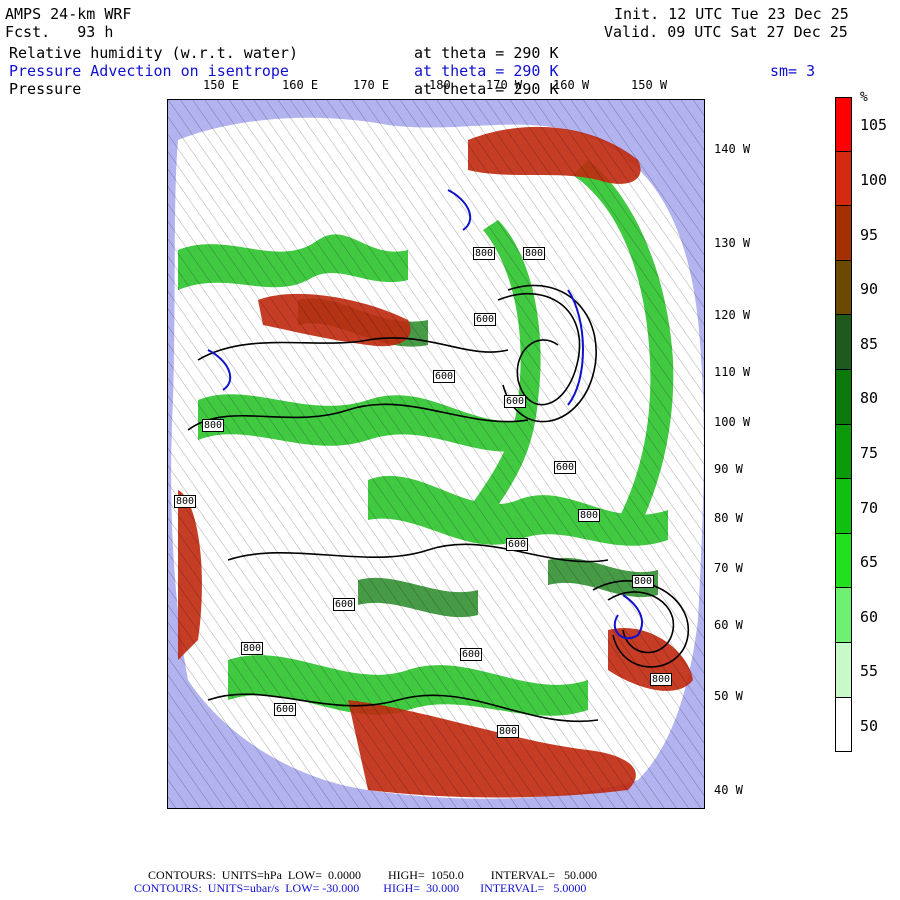  What do you see at coordinates (869, 343) in the screenshot?
I see `colorbar-label: 85` at bounding box center [869, 343].